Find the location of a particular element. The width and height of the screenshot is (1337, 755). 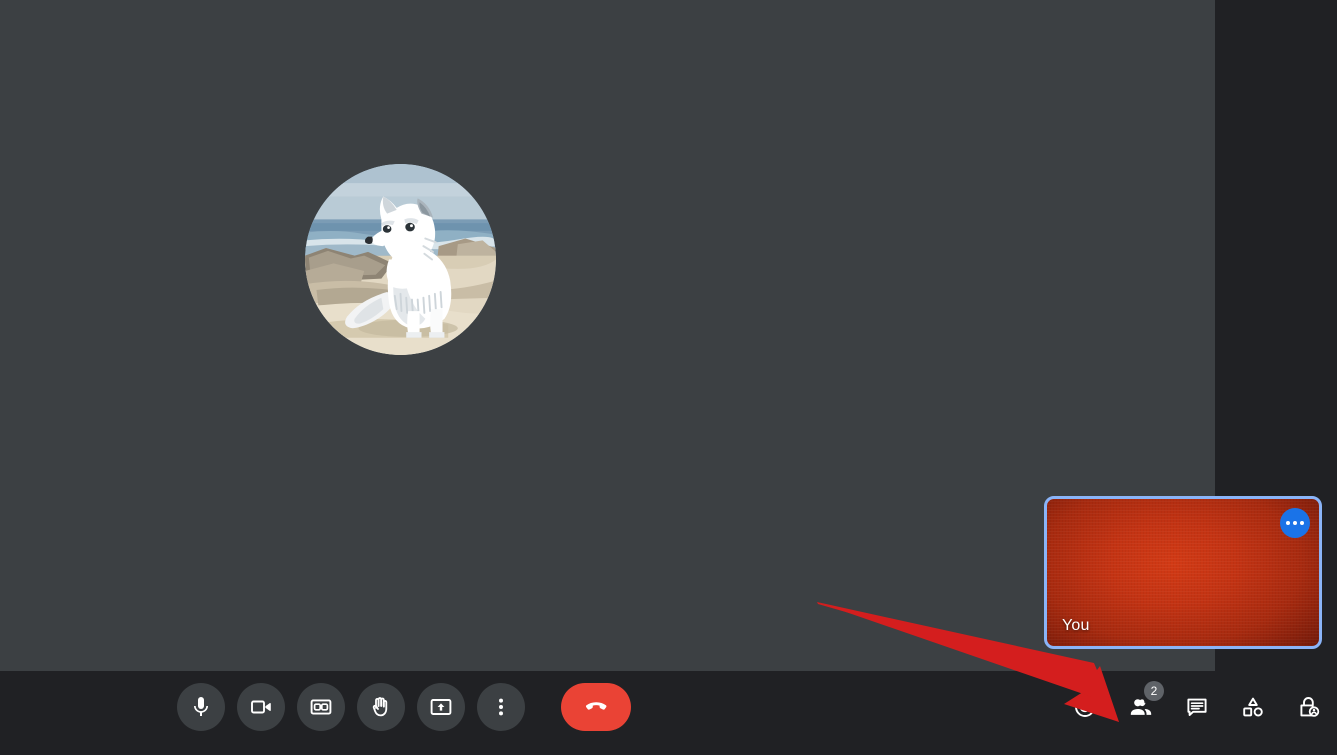

emoji-reaction-icon is located at coordinates (1085, 707).